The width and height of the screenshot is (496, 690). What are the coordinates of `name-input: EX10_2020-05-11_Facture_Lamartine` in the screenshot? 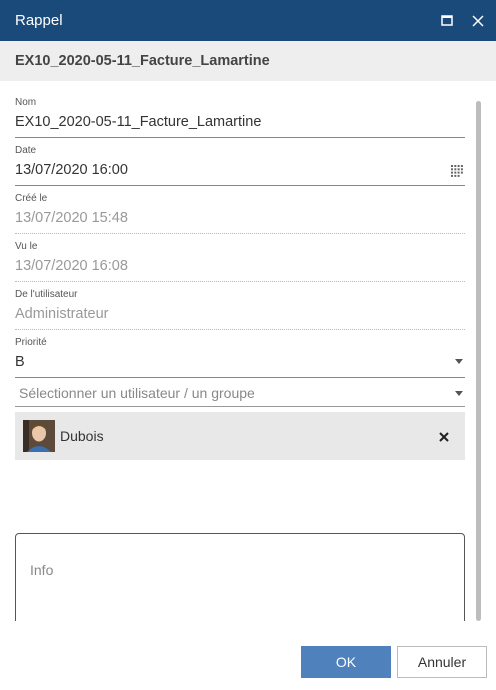 It's located at (240, 122).